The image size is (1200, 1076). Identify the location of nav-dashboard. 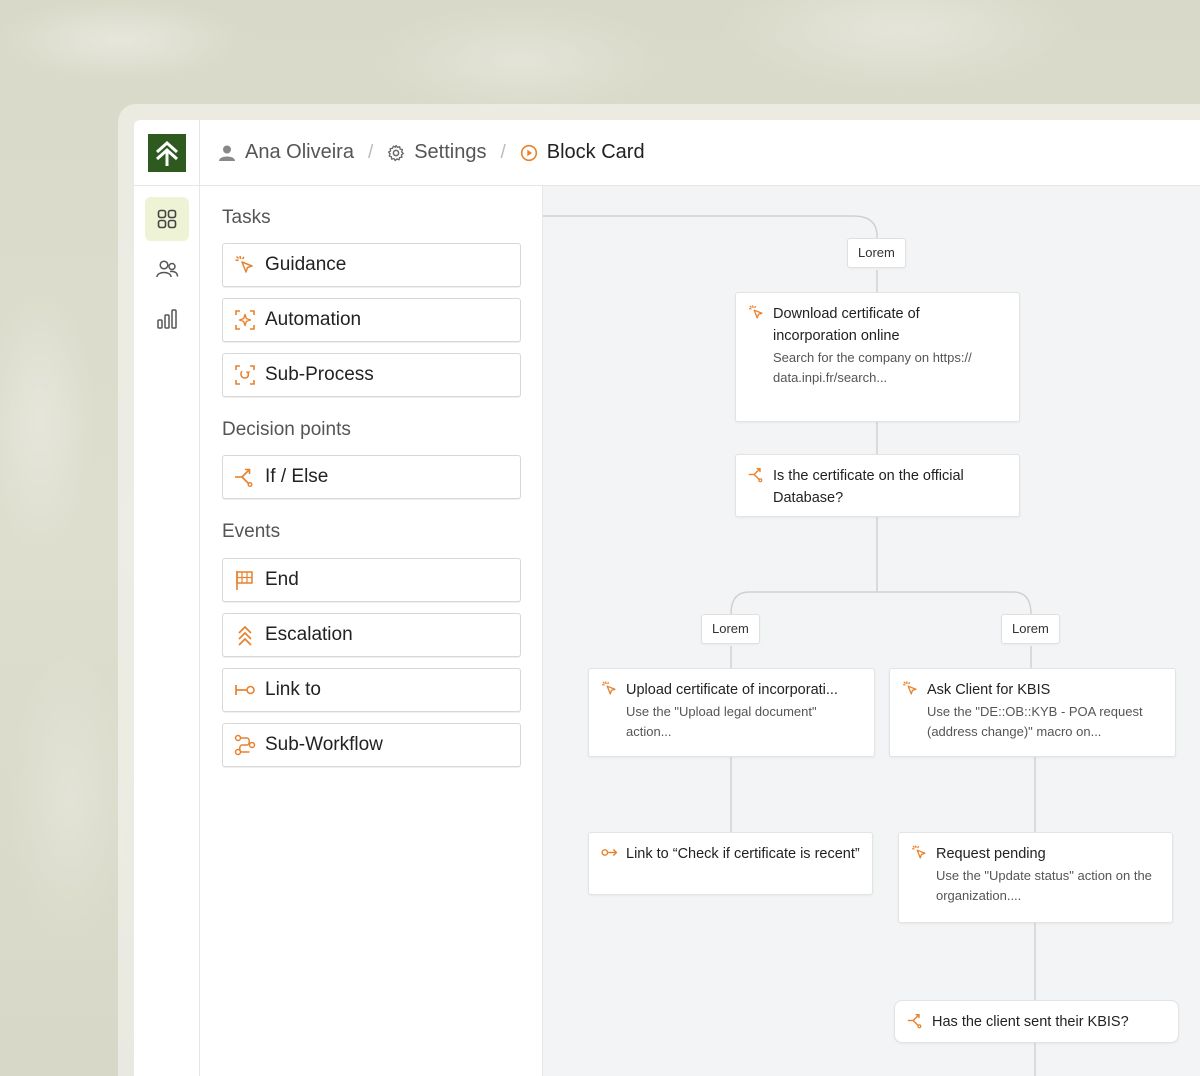
(167, 219).